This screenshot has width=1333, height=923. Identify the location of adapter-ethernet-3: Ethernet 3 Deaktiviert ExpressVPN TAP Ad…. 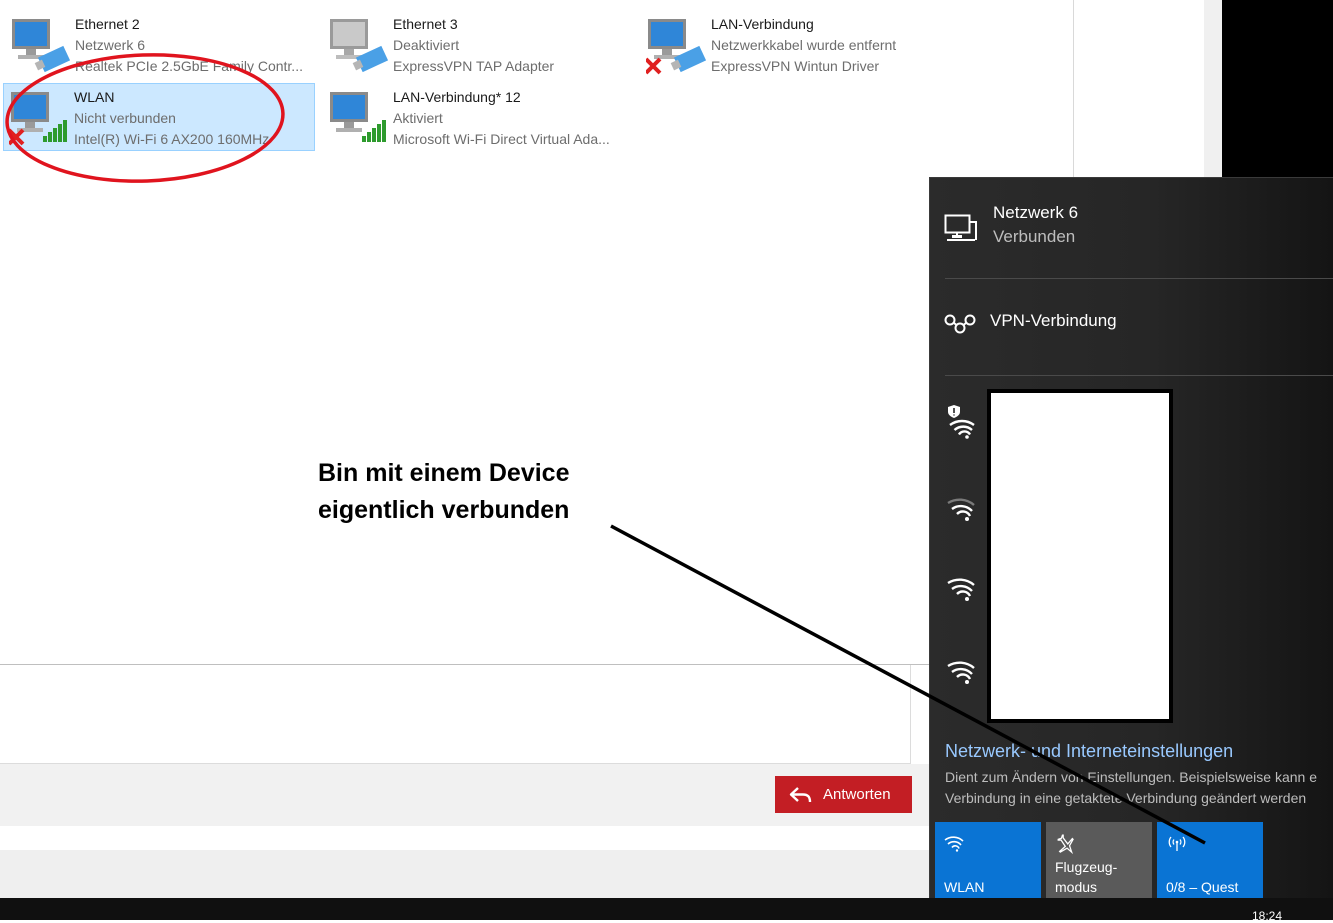
(478, 44).